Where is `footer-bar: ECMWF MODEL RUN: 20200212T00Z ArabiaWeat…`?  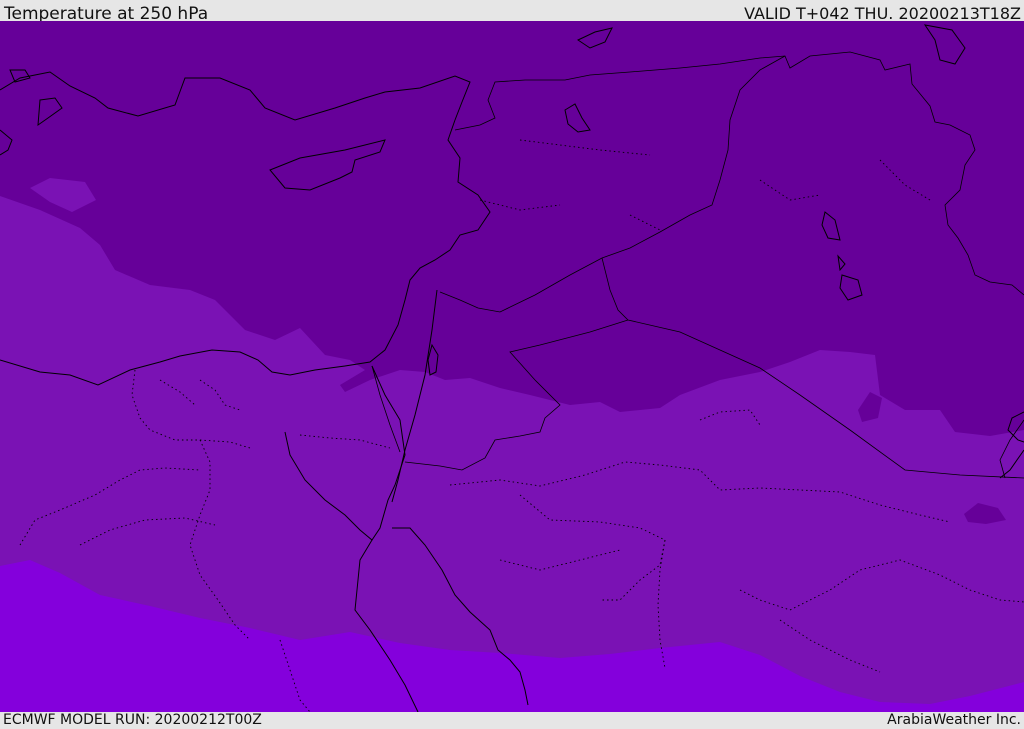
footer-bar: ECMWF MODEL RUN: 20200212T00Z ArabiaWeat… is located at coordinates (512, 720).